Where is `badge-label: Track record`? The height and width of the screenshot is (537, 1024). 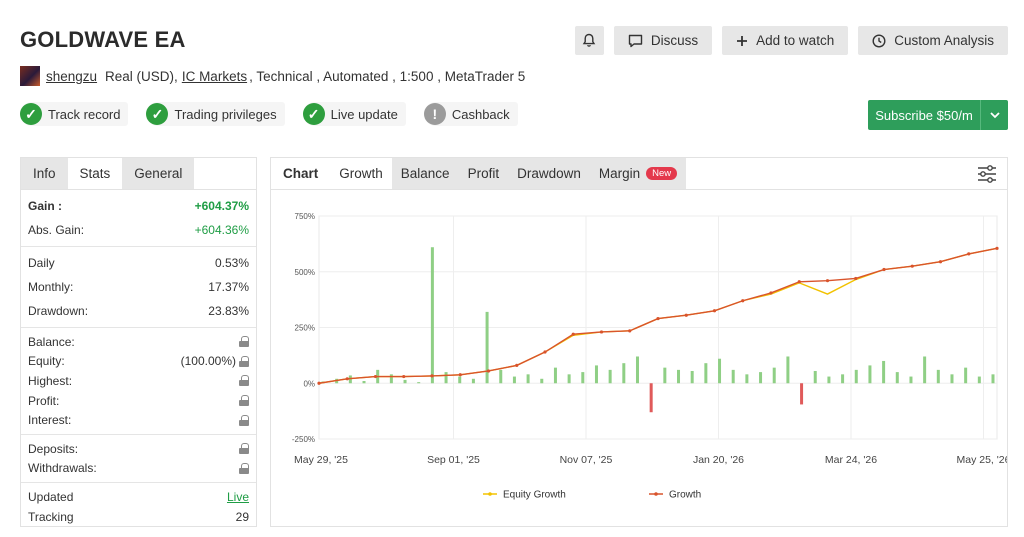
badge-label: Track record is located at coordinates (84, 114).